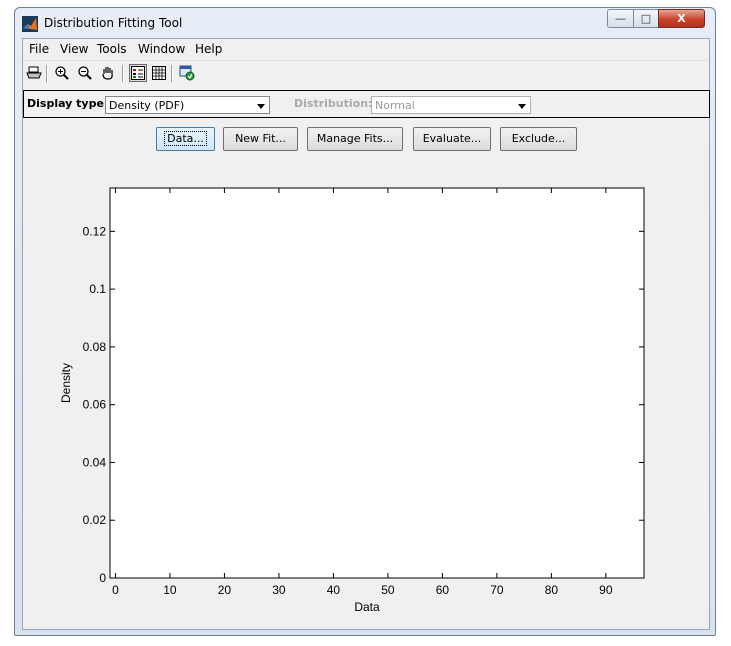  What do you see at coordinates (367, 607) in the screenshot?
I see `x-axis-label: Data` at bounding box center [367, 607].